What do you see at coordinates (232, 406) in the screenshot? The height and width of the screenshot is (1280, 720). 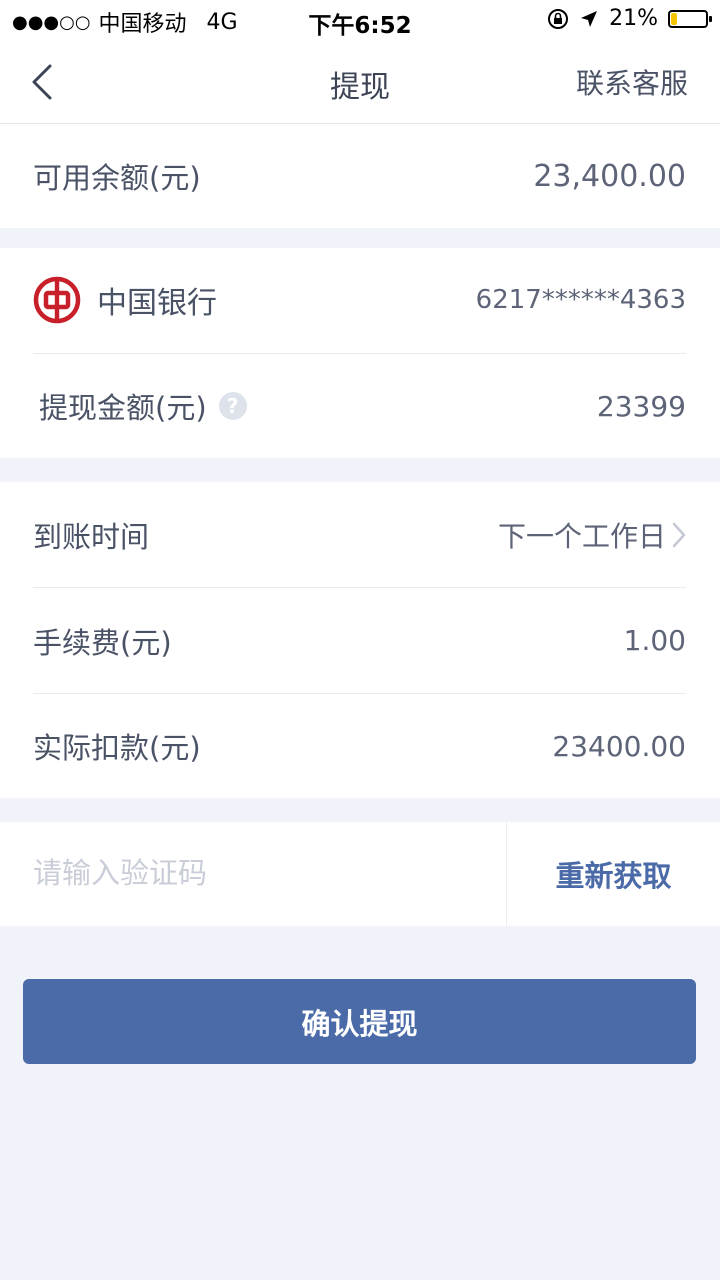 I see `help-icon: ?` at bounding box center [232, 406].